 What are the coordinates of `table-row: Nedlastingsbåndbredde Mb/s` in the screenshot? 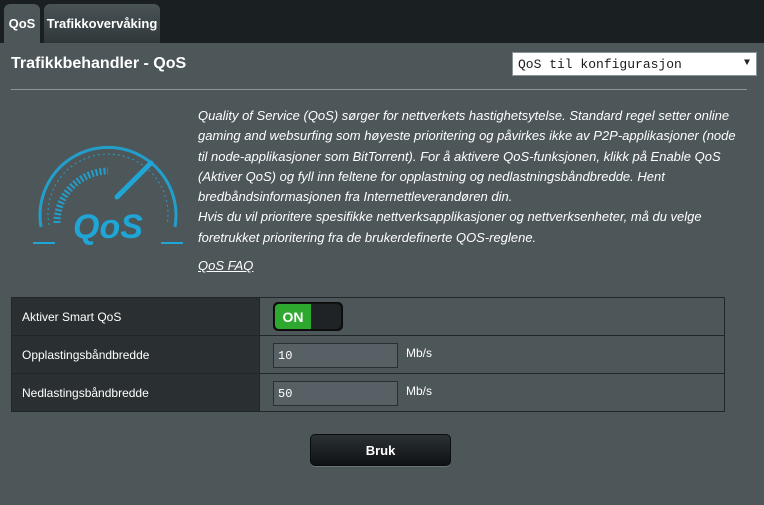 It's located at (368, 392).